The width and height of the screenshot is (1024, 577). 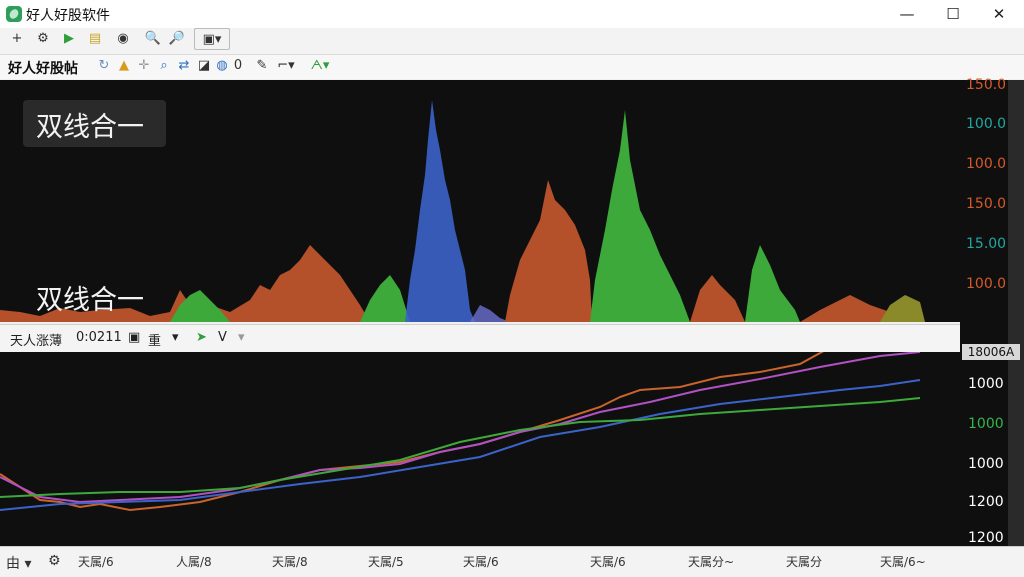 What do you see at coordinates (903, 562) in the screenshot?
I see `x-label-9: 天属/6~` at bounding box center [903, 562].